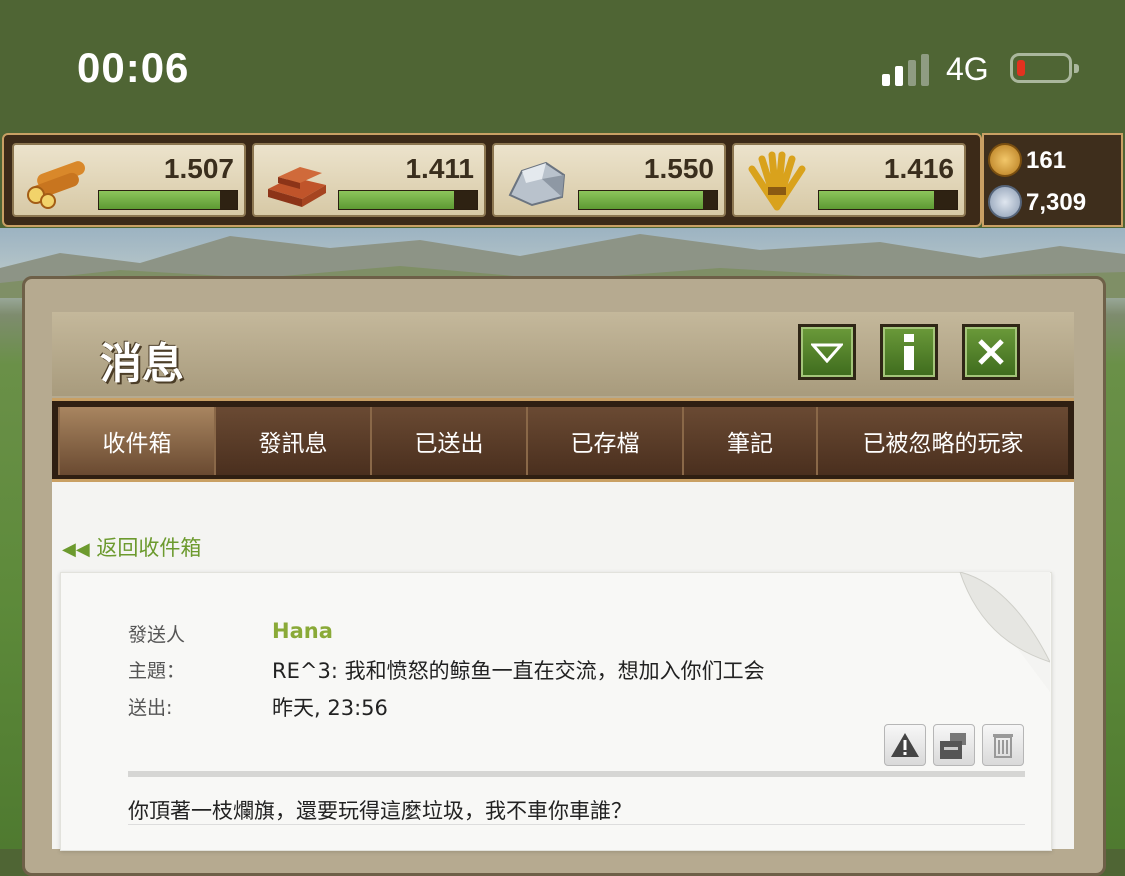  What do you see at coordinates (888, 200) in the screenshot?
I see `crop-progress` at bounding box center [888, 200].